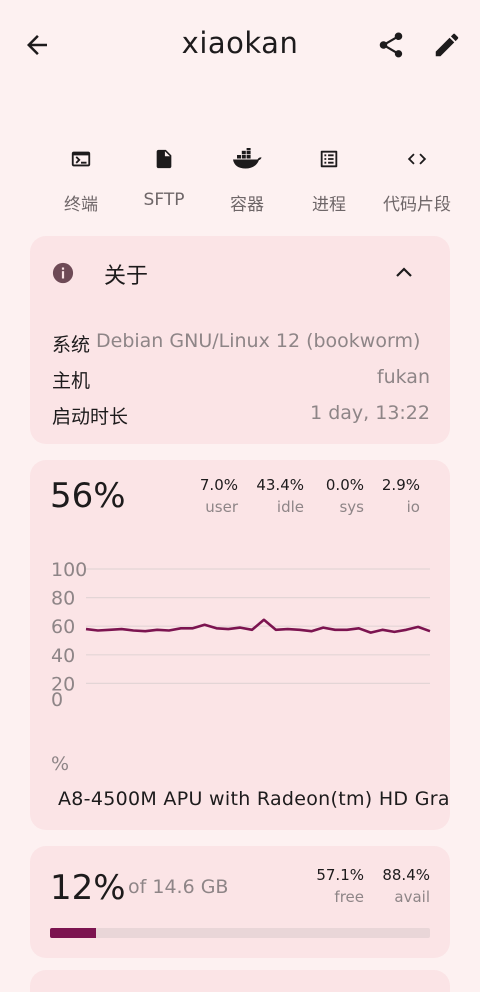 The height and width of the screenshot is (992, 480). I want to click on cpu-stat-user: 7.0% user, so click(219, 496).